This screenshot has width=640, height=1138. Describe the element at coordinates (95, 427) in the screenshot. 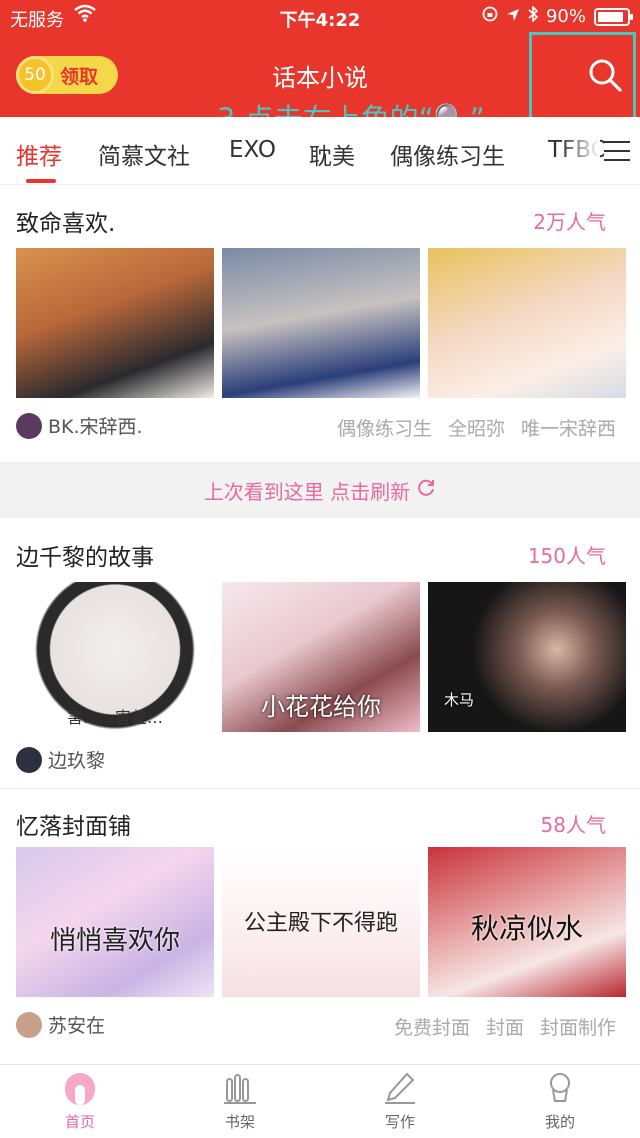

I see `author-name: BK.宋辞西.` at that location.